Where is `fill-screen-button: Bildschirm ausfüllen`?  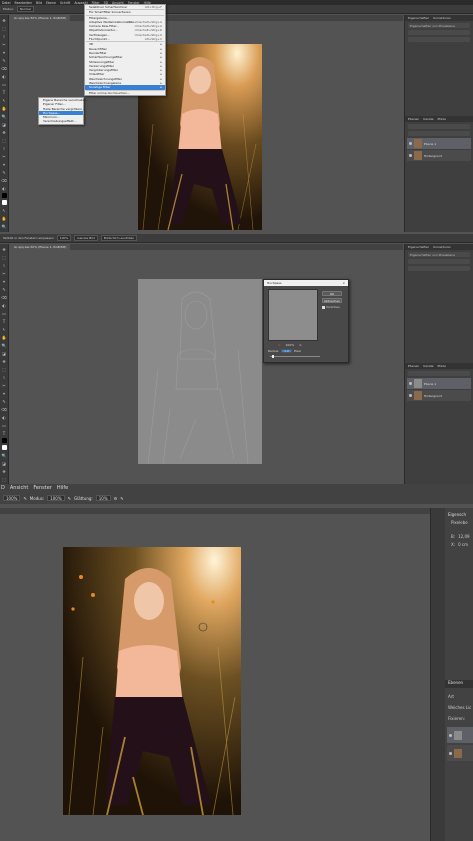 fill-screen-button: Bildschirm ausfüllen is located at coordinates (119, 238).